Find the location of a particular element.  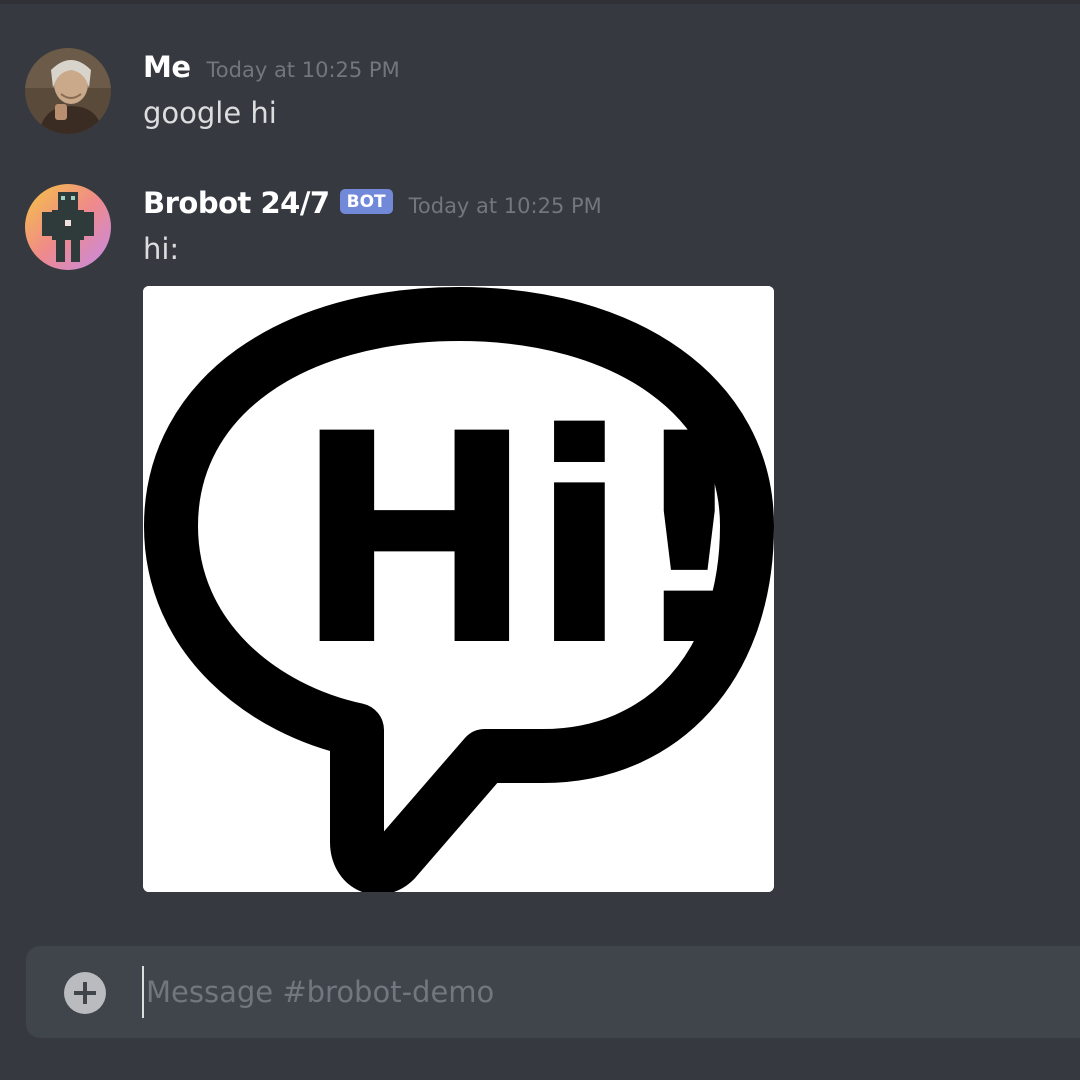

message-header: Me Today at 10:25 PM is located at coordinates (271, 67).